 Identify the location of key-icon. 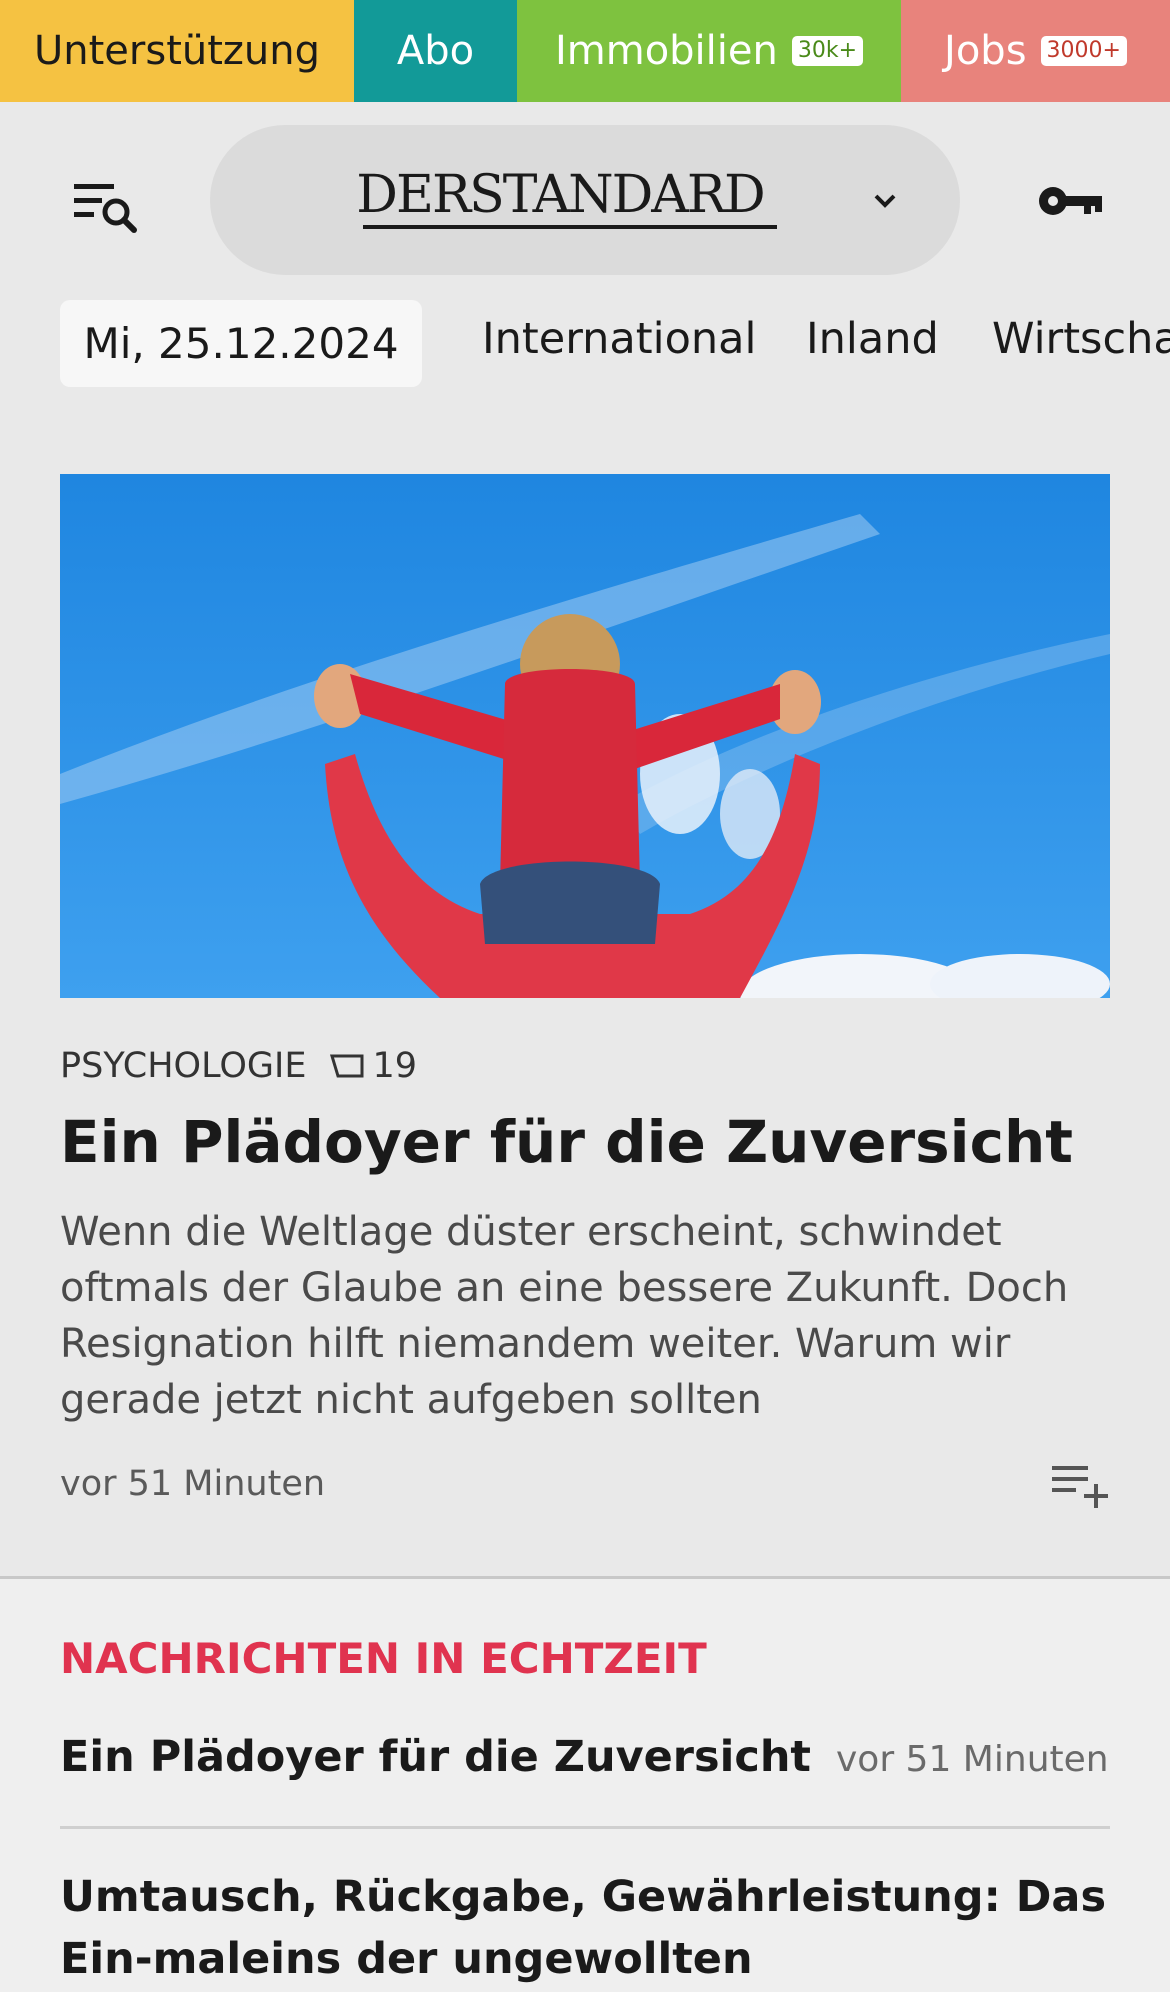
(1070, 201).